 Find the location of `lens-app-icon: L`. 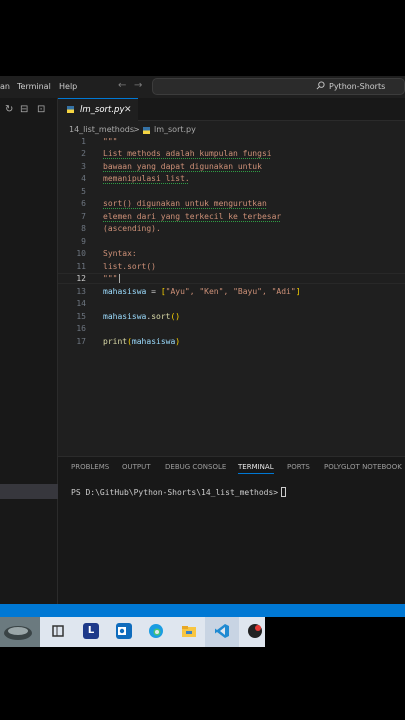

lens-app-icon: L is located at coordinates (91, 631).